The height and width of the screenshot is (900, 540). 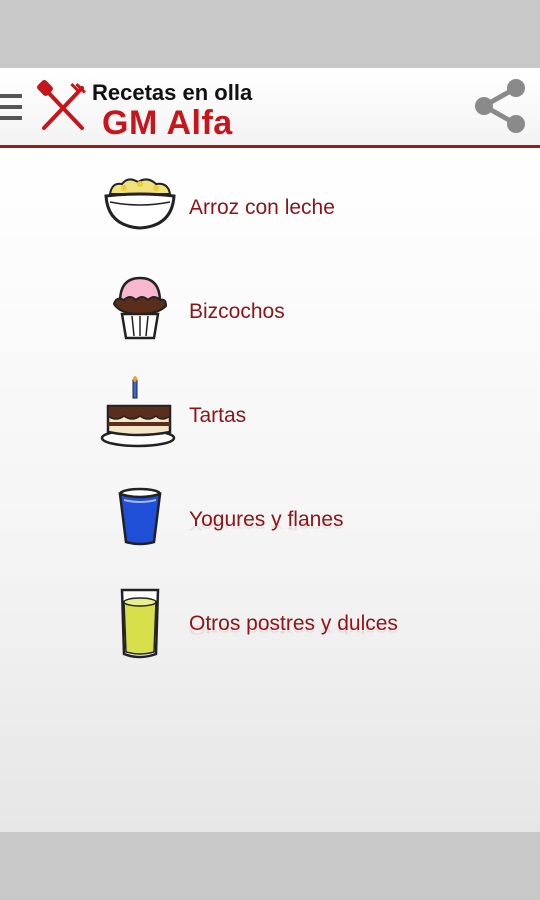 What do you see at coordinates (138, 412) in the screenshot?
I see `birthday-cake-icon` at bounding box center [138, 412].